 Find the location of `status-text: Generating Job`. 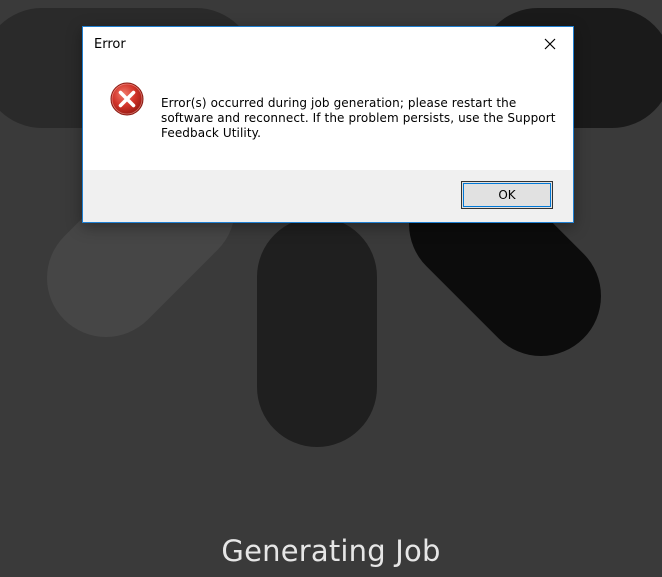

status-text: Generating Job is located at coordinates (331, 551).